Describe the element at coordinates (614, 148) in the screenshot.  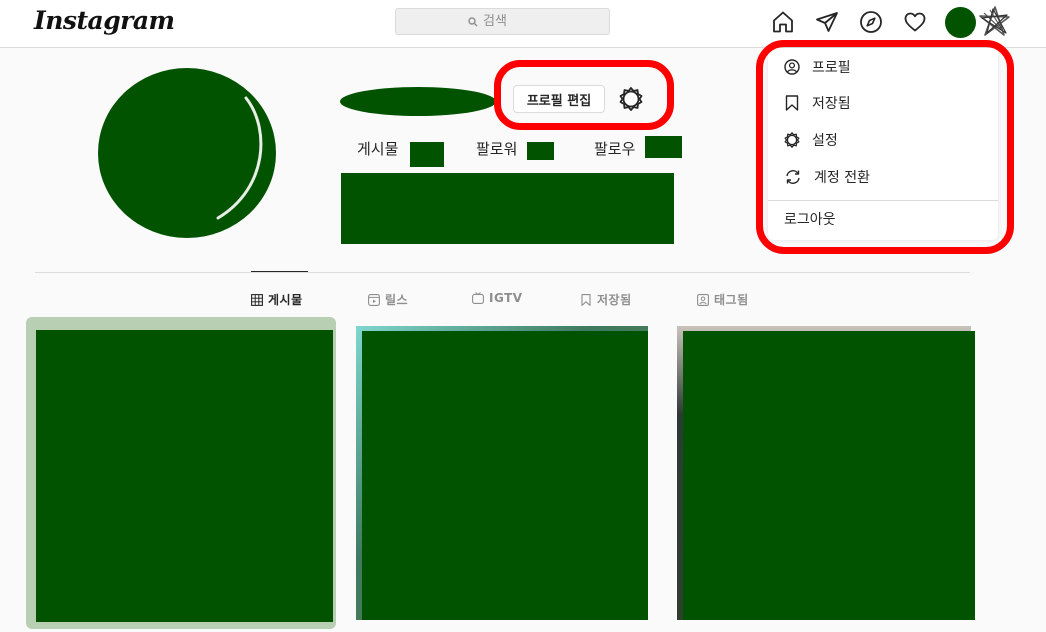
I see `following-count-label: 팔로우` at that location.